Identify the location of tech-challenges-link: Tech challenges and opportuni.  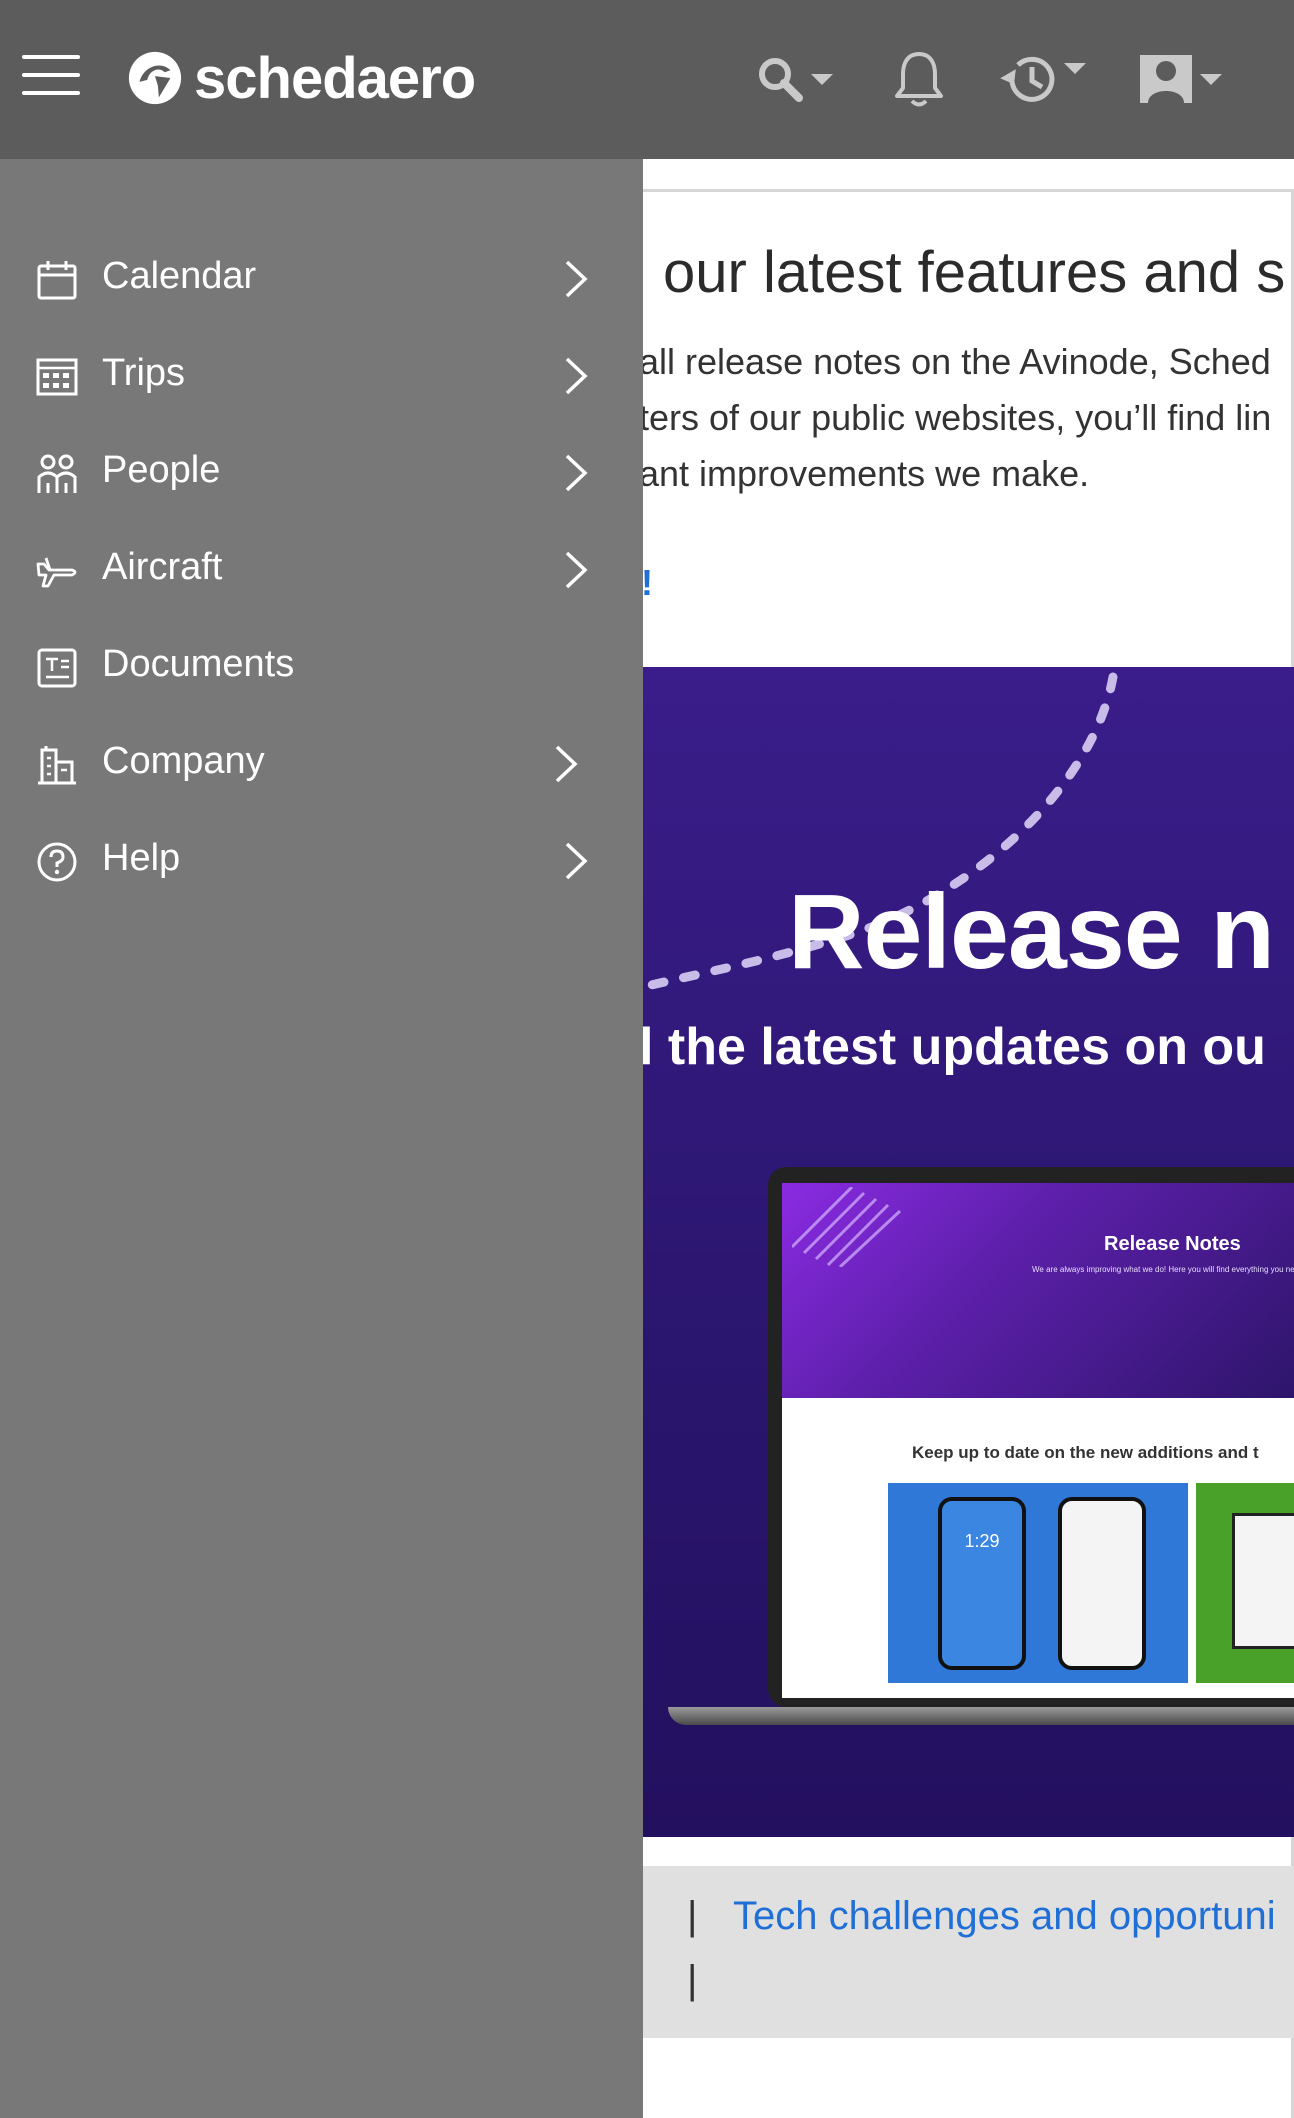
(1004, 1916).